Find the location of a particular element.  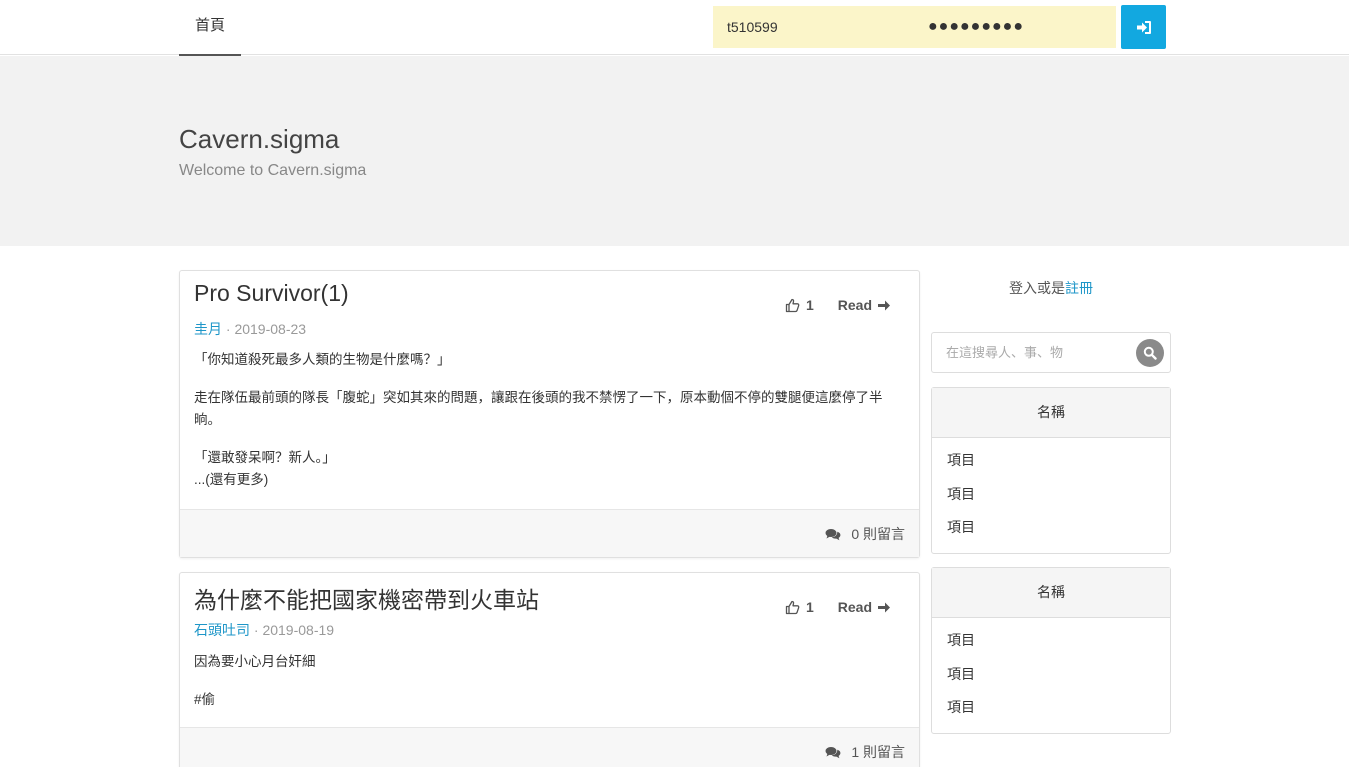

sign-in-icon is located at coordinates (1143, 27).